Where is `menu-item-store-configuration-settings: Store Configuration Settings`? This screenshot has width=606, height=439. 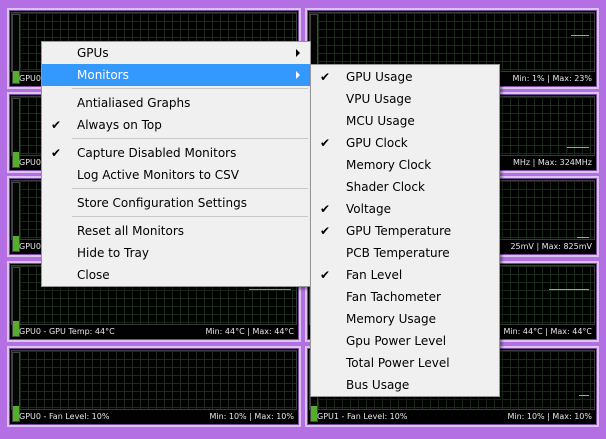
menu-item-store-configuration-settings: Store Configuration Settings is located at coordinates (176, 203).